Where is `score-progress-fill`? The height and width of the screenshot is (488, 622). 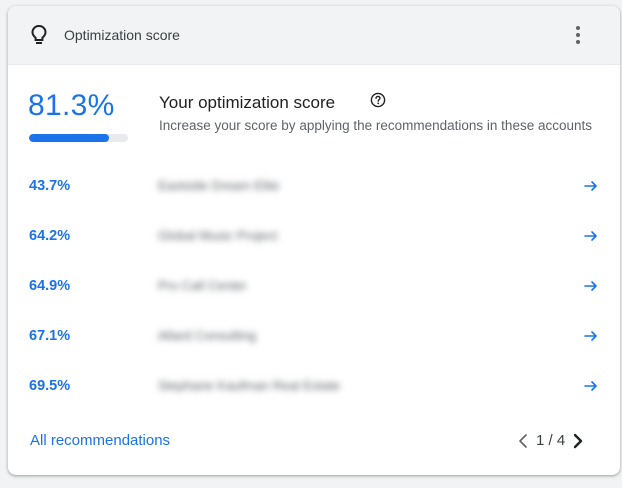
score-progress-fill is located at coordinates (69, 138).